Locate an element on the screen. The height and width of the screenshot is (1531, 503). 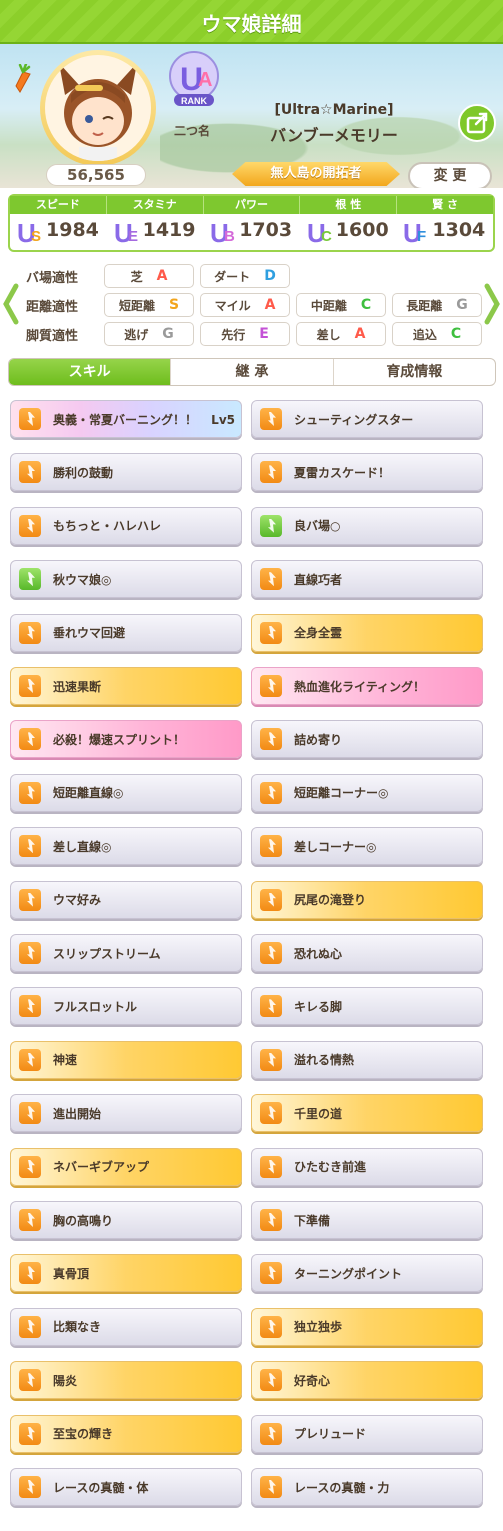
svg-text: C is located at coordinates (326, 236).